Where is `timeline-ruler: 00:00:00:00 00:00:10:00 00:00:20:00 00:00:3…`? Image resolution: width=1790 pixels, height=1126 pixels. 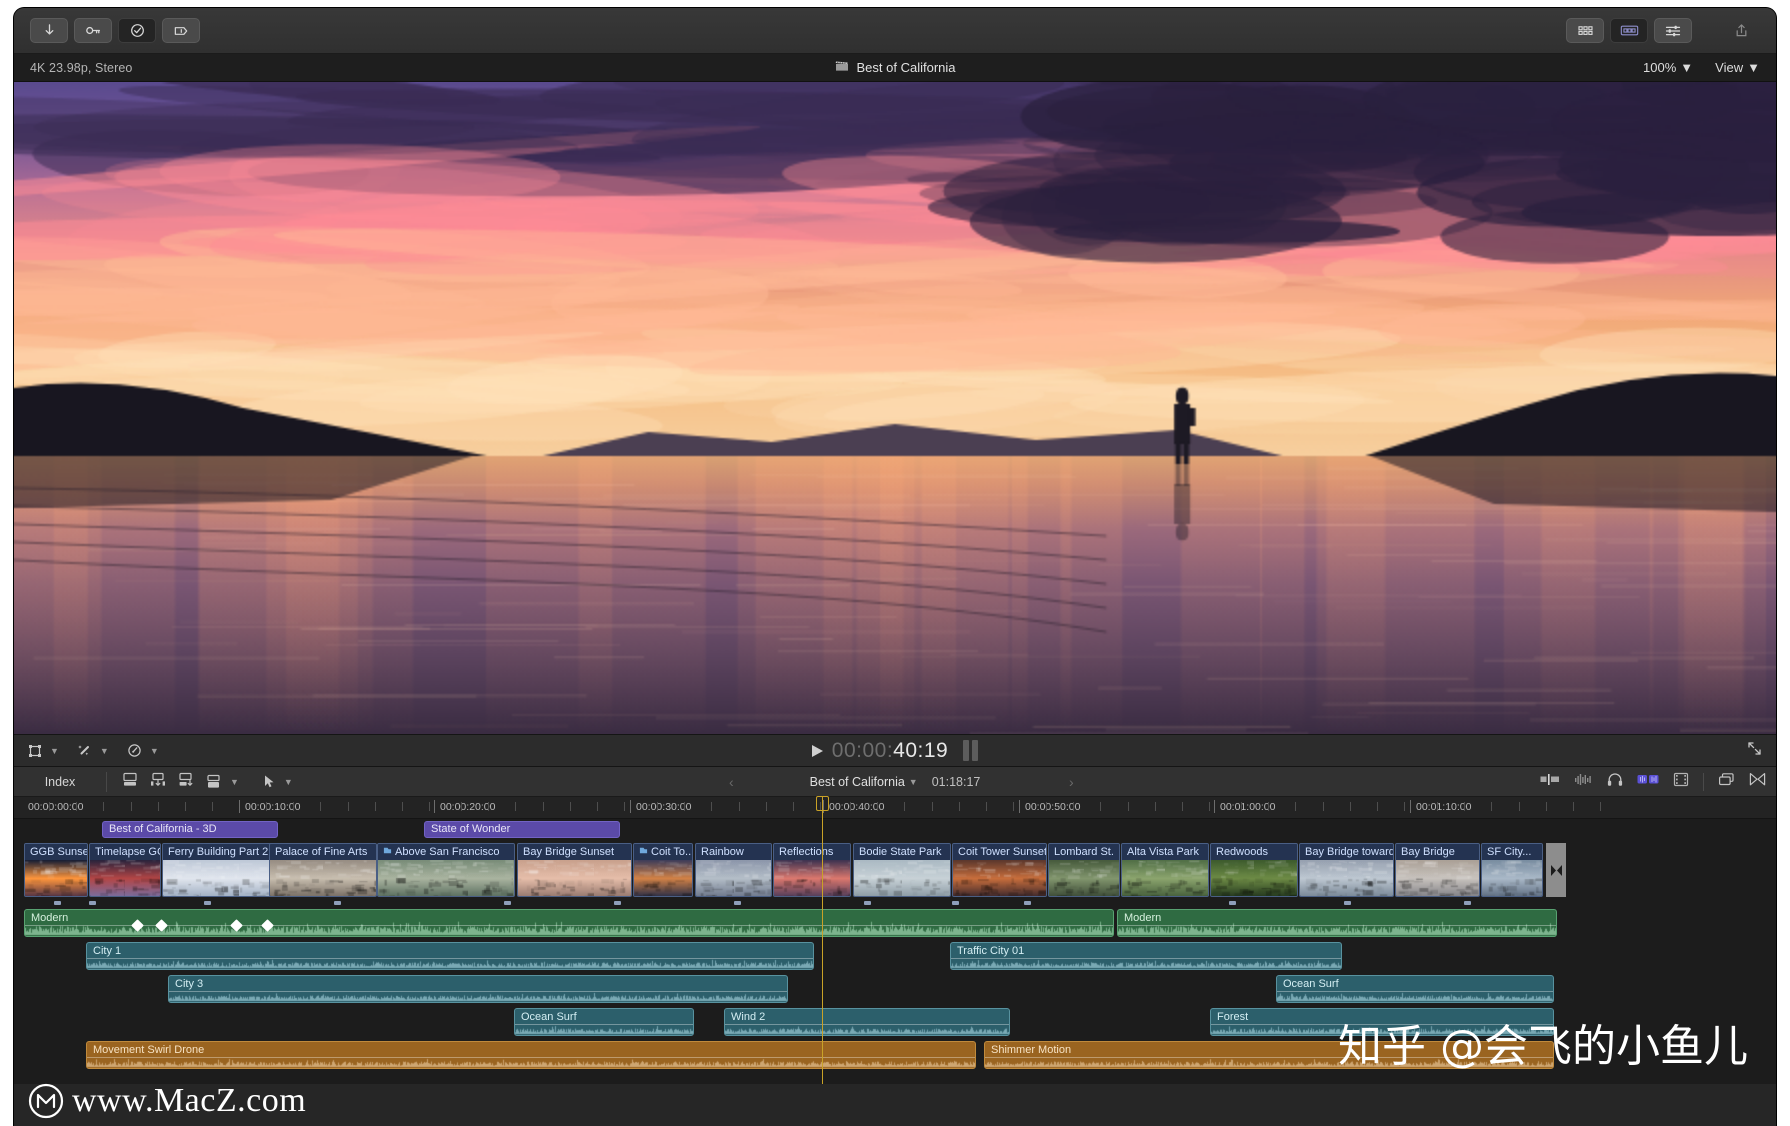 timeline-ruler: 00:00:00:00 00:00:10:00 00:00:20:00 00:00:3… is located at coordinates (895, 808).